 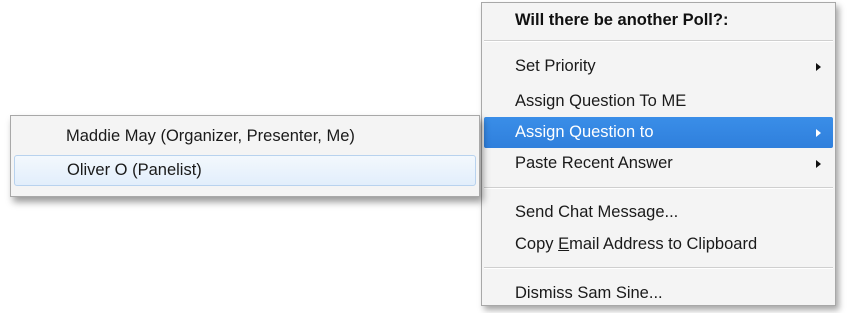 What do you see at coordinates (658, 132) in the screenshot?
I see `menu-item-assign-question-to: Assign Question to` at bounding box center [658, 132].